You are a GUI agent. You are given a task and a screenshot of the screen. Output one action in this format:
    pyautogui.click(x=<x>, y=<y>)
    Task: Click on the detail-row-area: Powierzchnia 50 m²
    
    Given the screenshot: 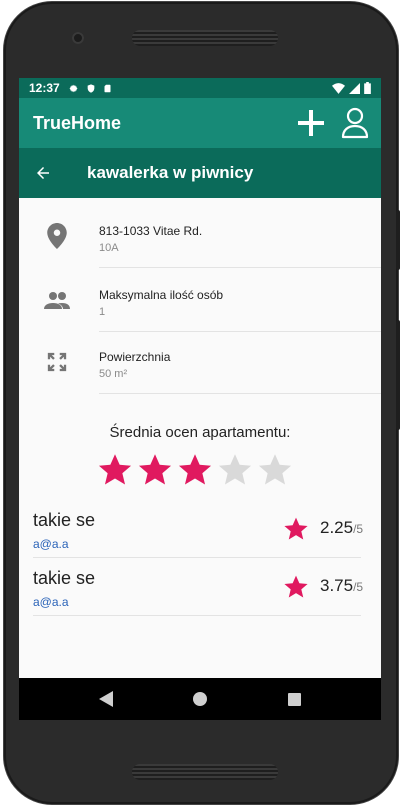 What is the action you would take?
    pyautogui.click(x=200, y=362)
    